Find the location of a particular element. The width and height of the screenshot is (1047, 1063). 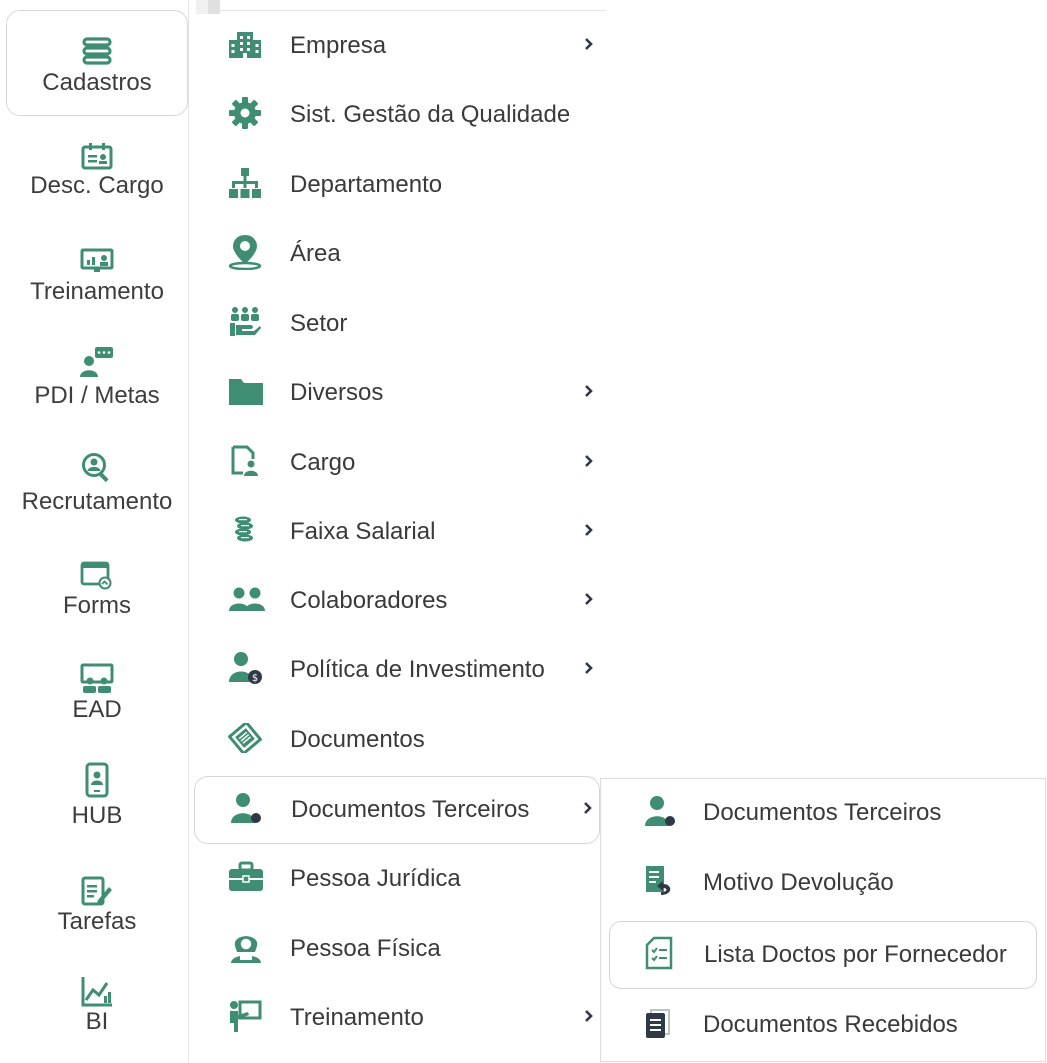

menu-top-border is located at coordinates (412, 10).